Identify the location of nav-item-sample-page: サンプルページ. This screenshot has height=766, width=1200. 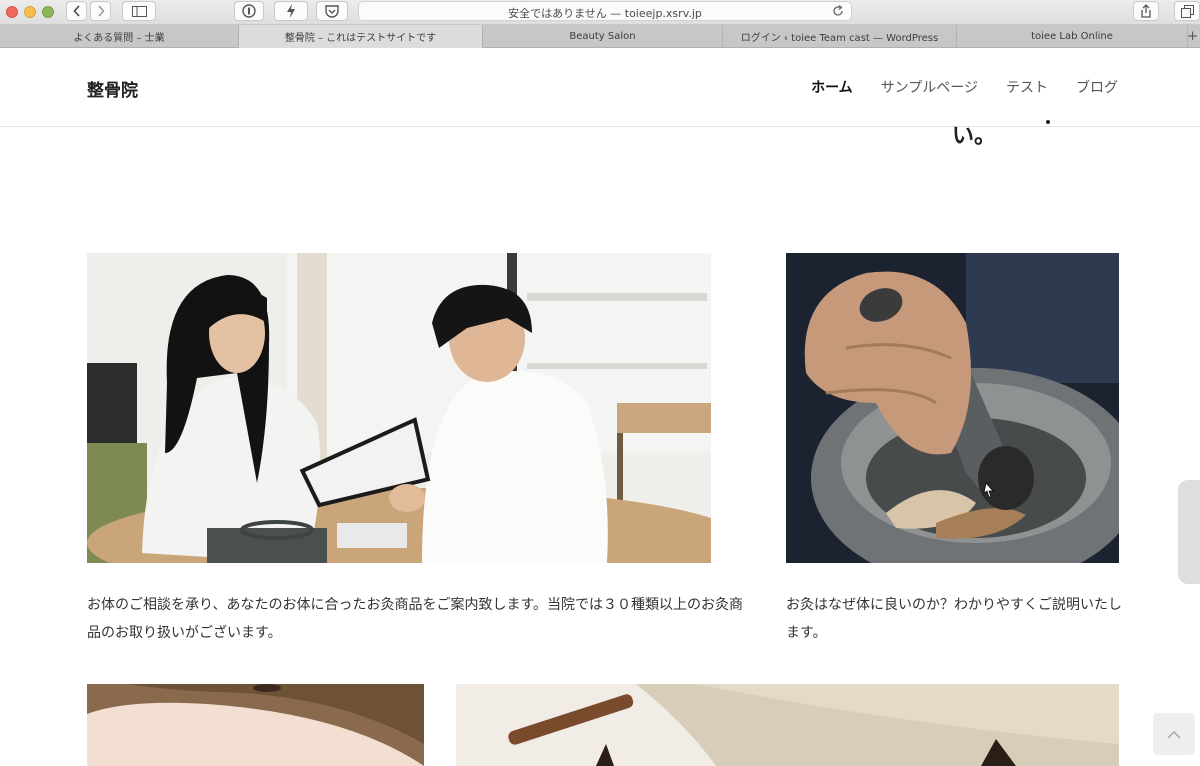
(929, 87).